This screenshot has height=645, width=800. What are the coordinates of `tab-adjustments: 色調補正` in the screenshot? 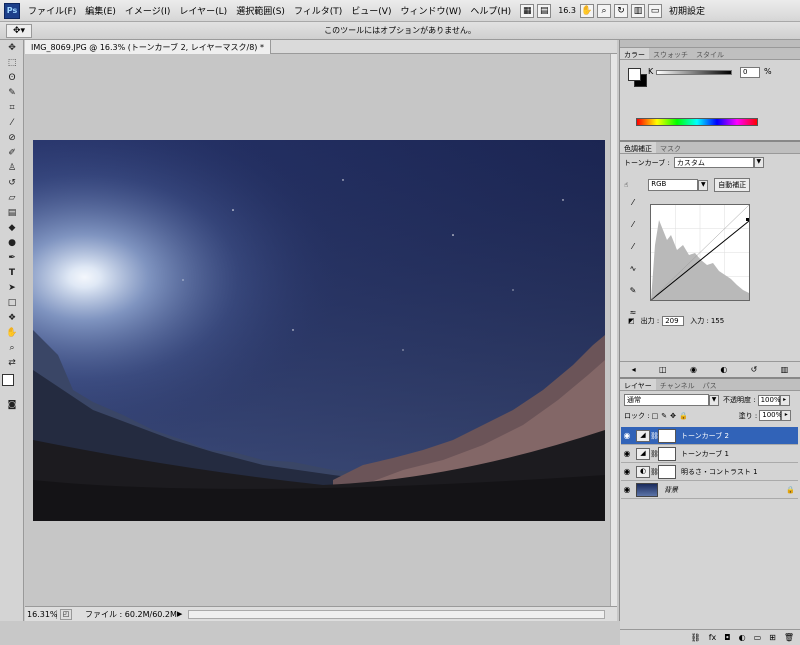 It's located at (638, 147).